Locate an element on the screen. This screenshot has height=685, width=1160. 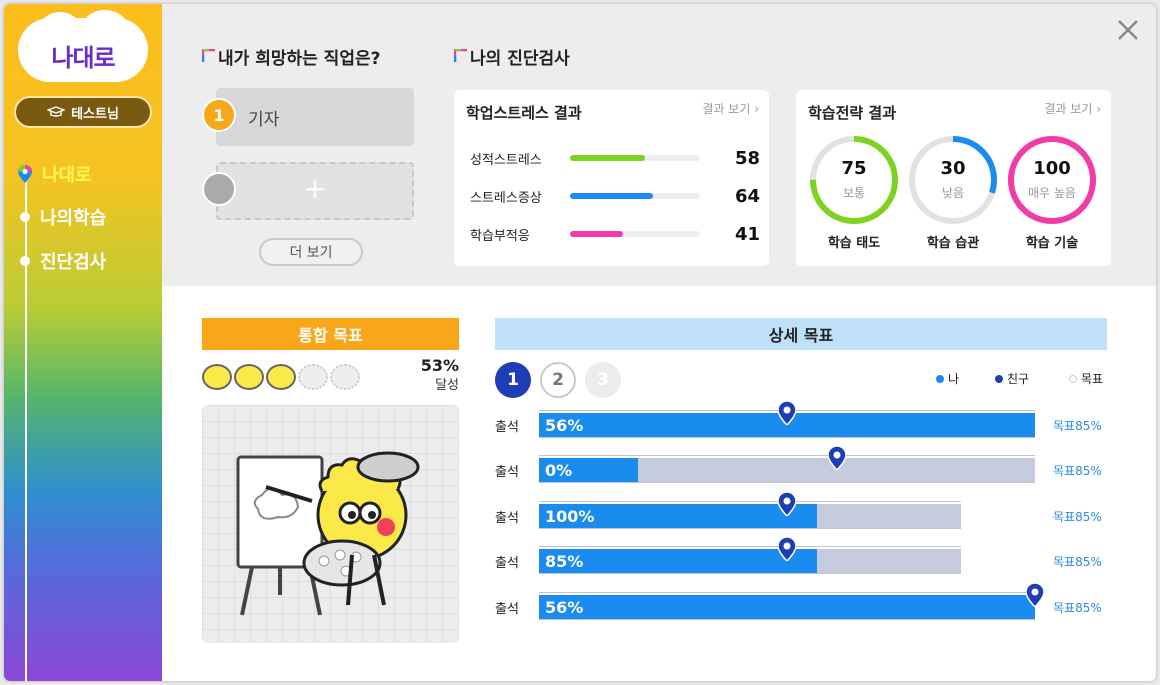
stress-value: 64 is located at coordinates (747, 196).